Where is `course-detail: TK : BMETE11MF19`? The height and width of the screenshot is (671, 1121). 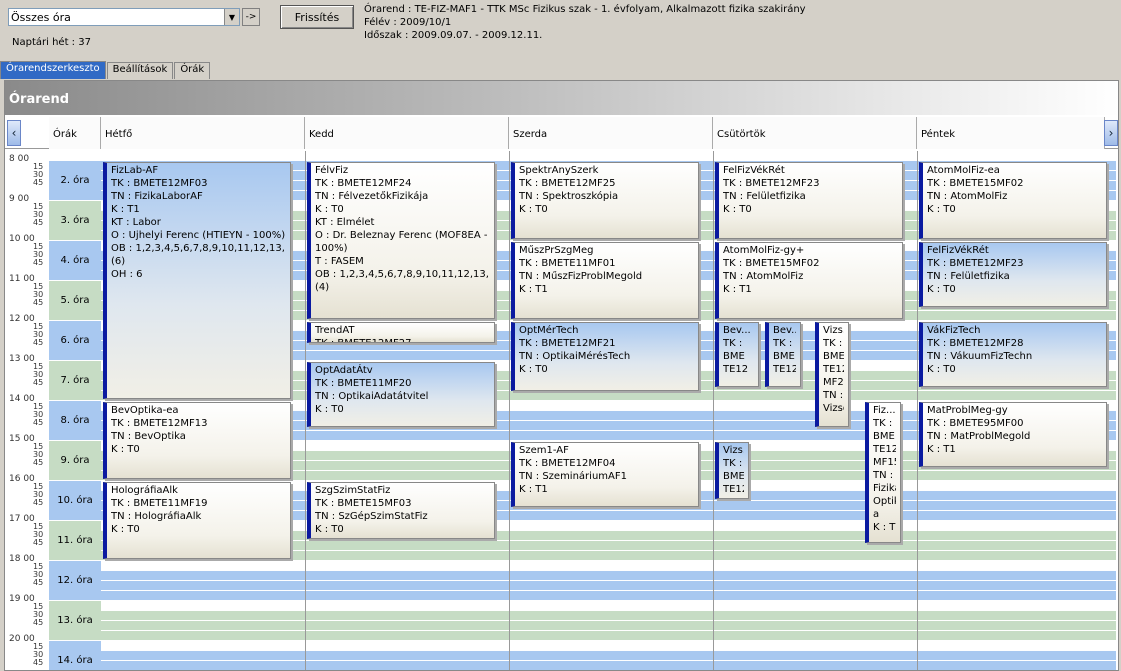 course-detail: TK : BMETE11MF19 is located at coordinates (159, 503).